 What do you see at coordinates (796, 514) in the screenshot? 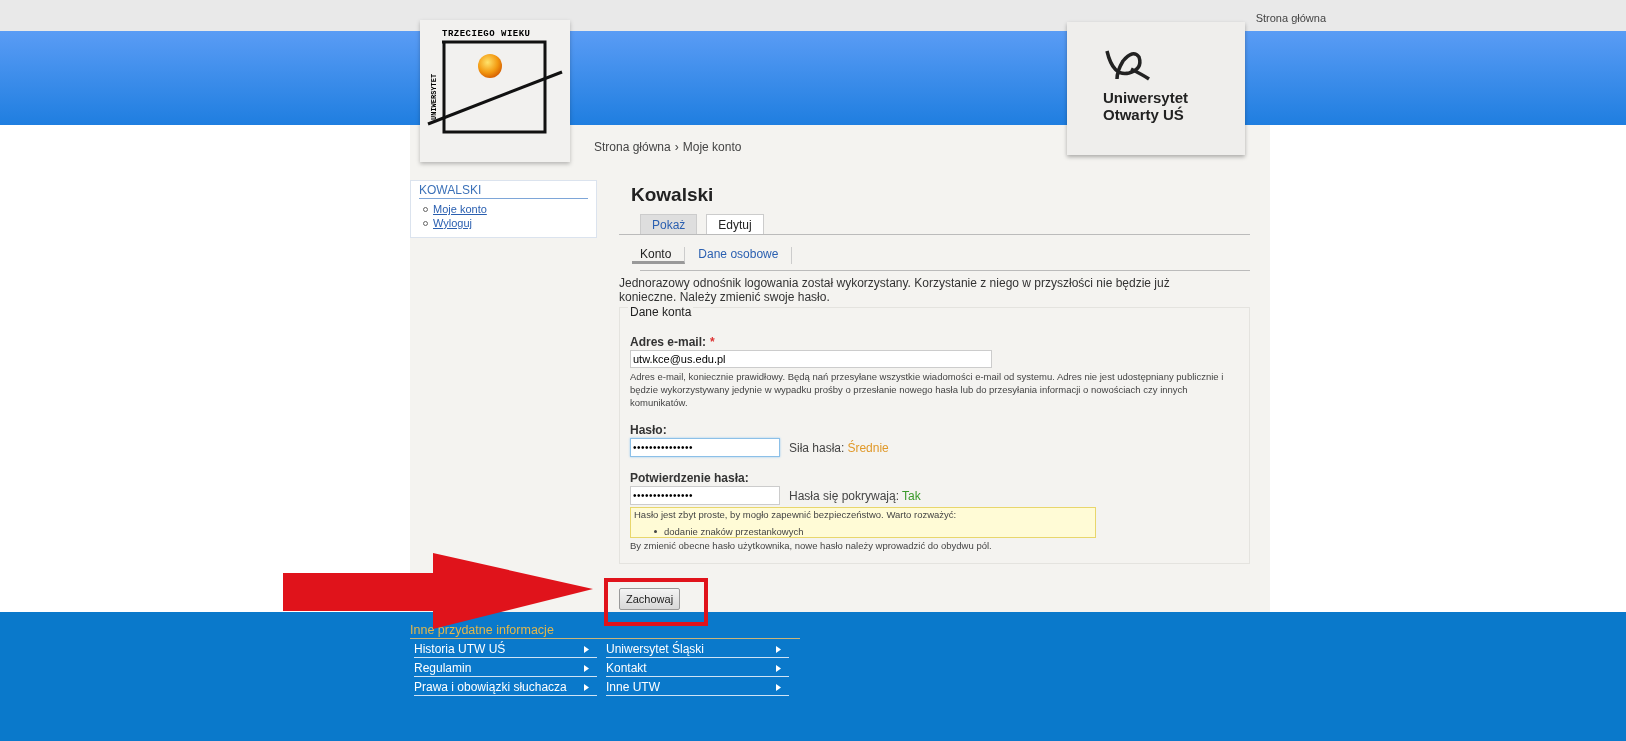
I see `suggestion-text: Hasło jest zbyt proste, by mogło zapewnić bezpieczeństwo. Warto rozważyć:` at bounding box center [796, 514].